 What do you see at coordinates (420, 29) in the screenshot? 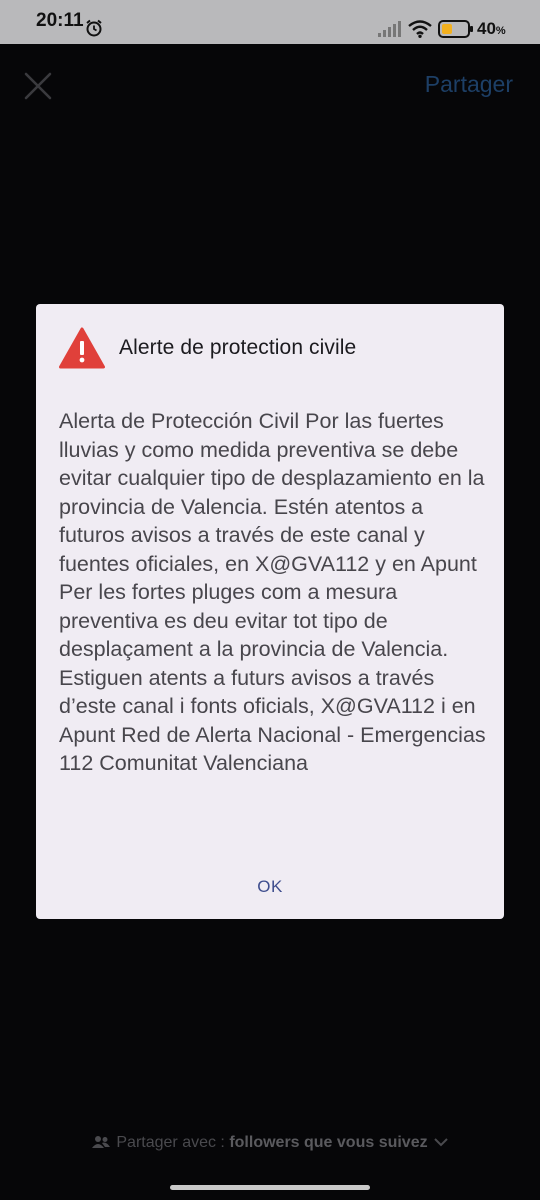
I see `wifi-icon` at bounding box center [420, 29].